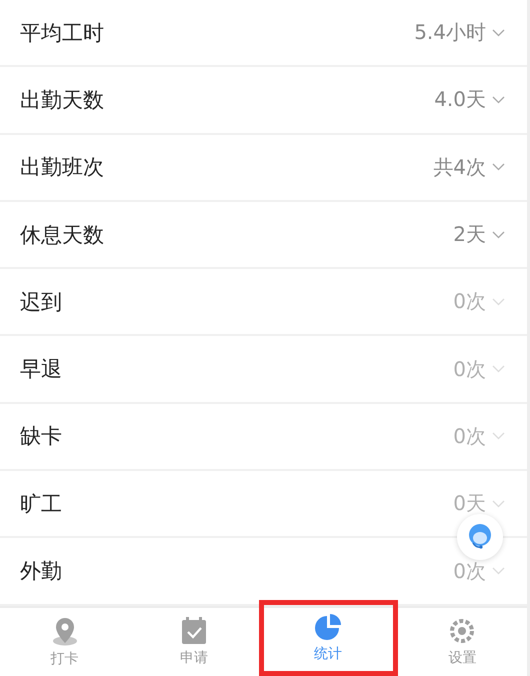  Describe the element at coordinates (263, 438) in the screenshot. I see `stat-row: 缺卡 0次` at that location.